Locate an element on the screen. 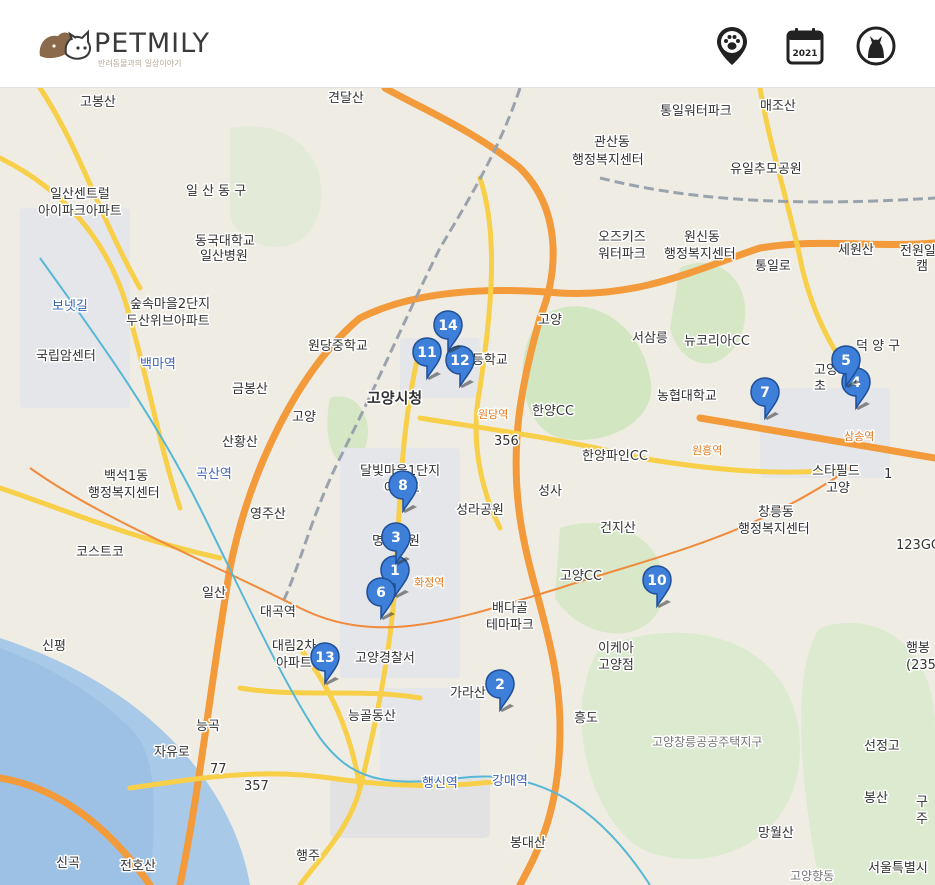 The width and height of the screenshot is (935, 885). svg-text: 흥도 is located at coordinates (586, 718).